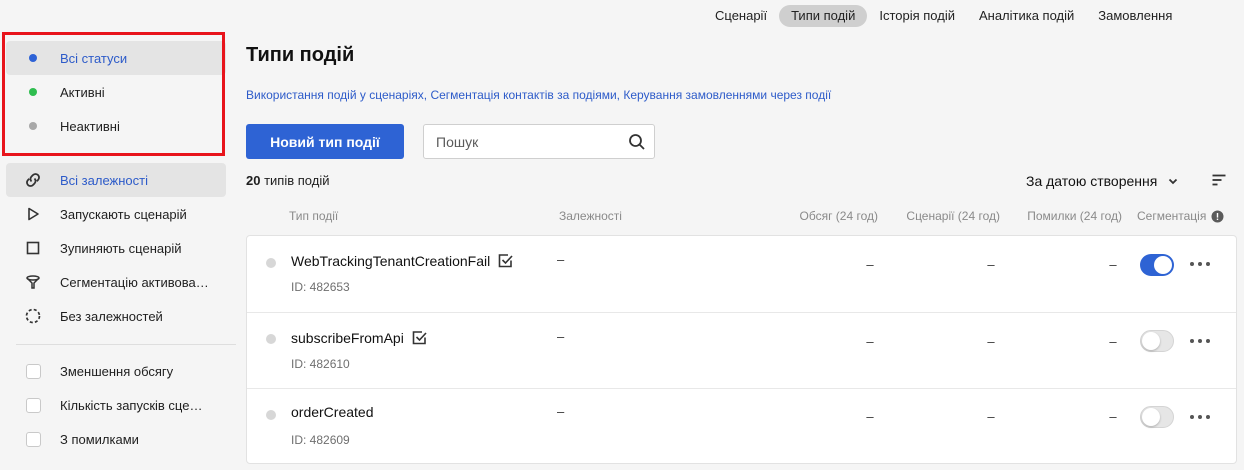 This screenshot has height=470, width=1244. I want to click on tab-event-types: Типи подій, so click(823, 16).